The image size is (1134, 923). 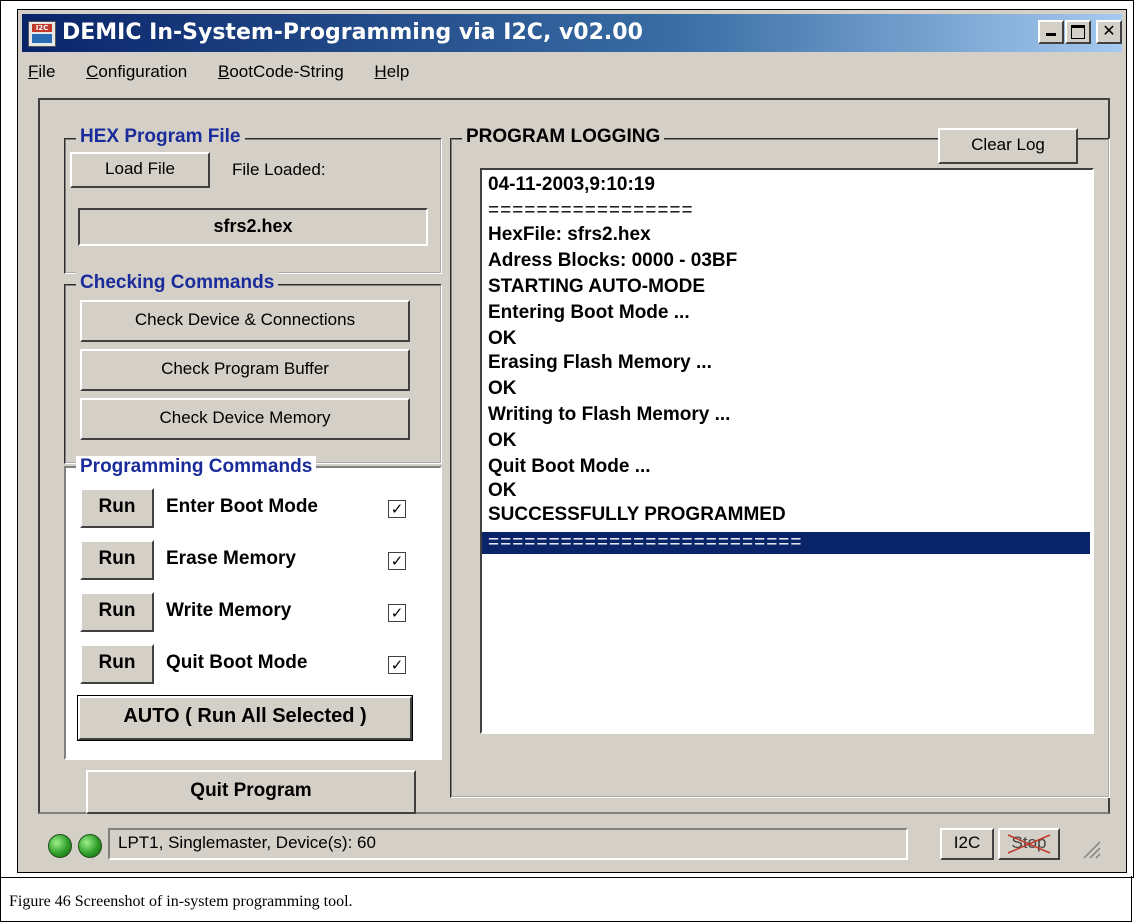 I want to click on hex-group-title: HEX Program File, so click(x=160, y=137).